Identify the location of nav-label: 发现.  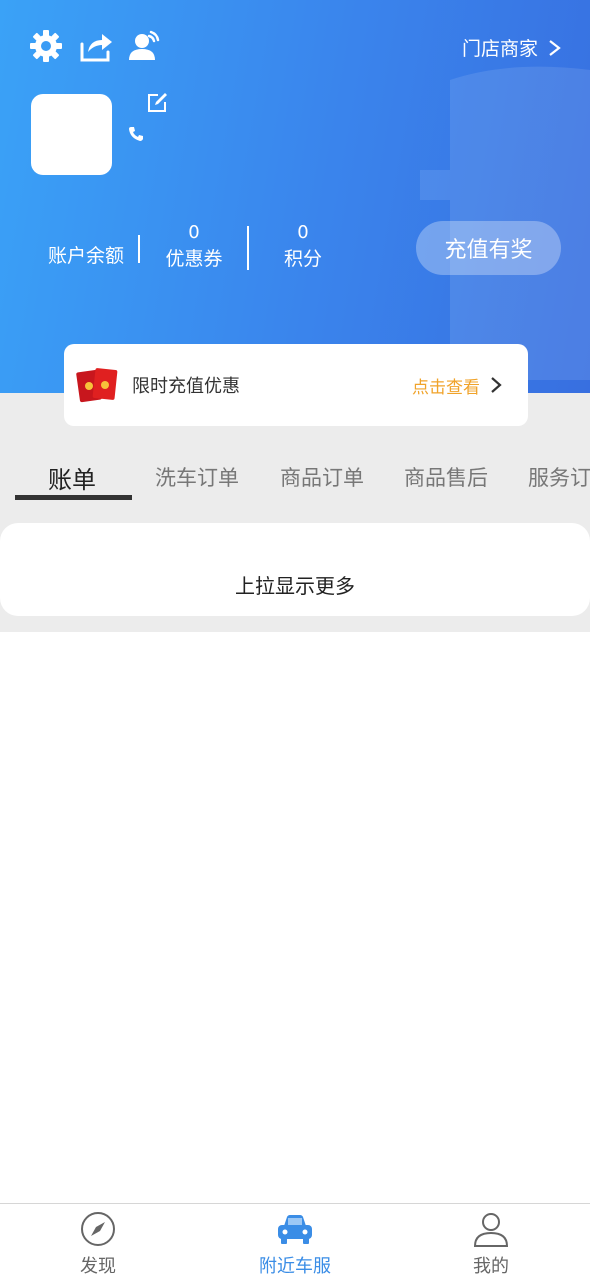
(98, 1266).